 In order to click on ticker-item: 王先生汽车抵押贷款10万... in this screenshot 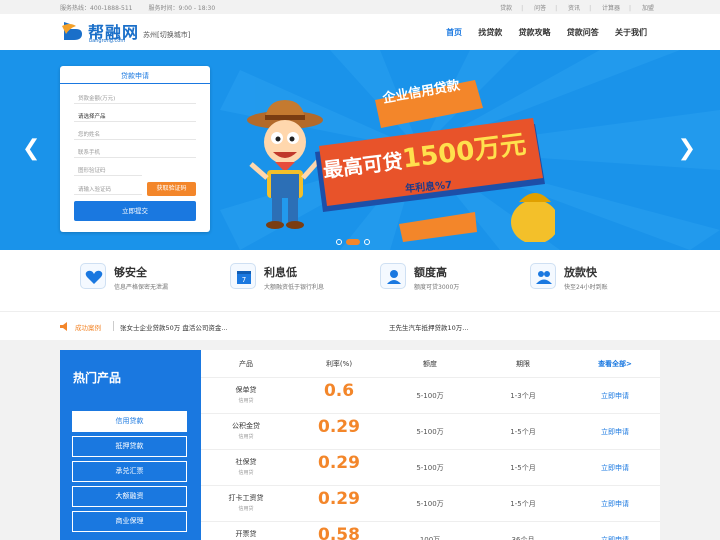, I will do `click(428, 327)`.